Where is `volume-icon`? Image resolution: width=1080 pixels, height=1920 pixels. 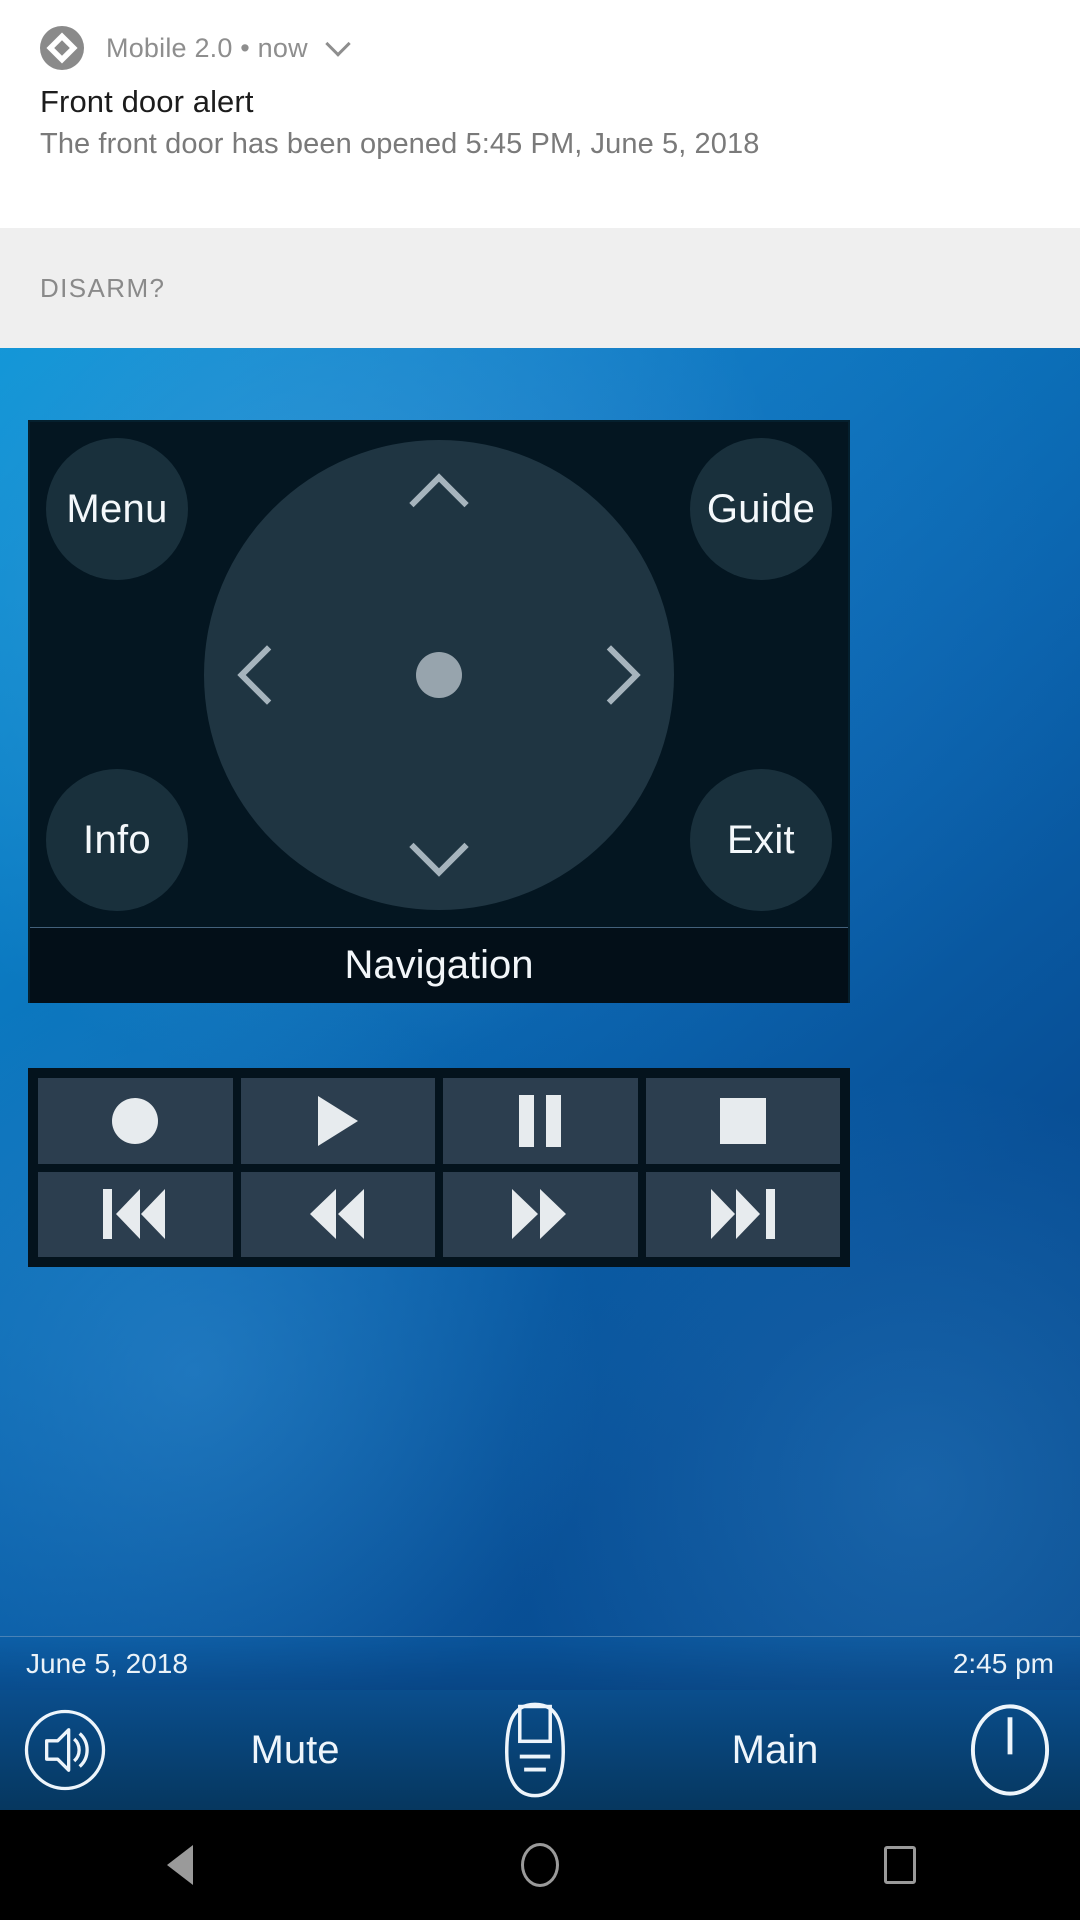
volume-icon is located at coordinates (65, 1750).